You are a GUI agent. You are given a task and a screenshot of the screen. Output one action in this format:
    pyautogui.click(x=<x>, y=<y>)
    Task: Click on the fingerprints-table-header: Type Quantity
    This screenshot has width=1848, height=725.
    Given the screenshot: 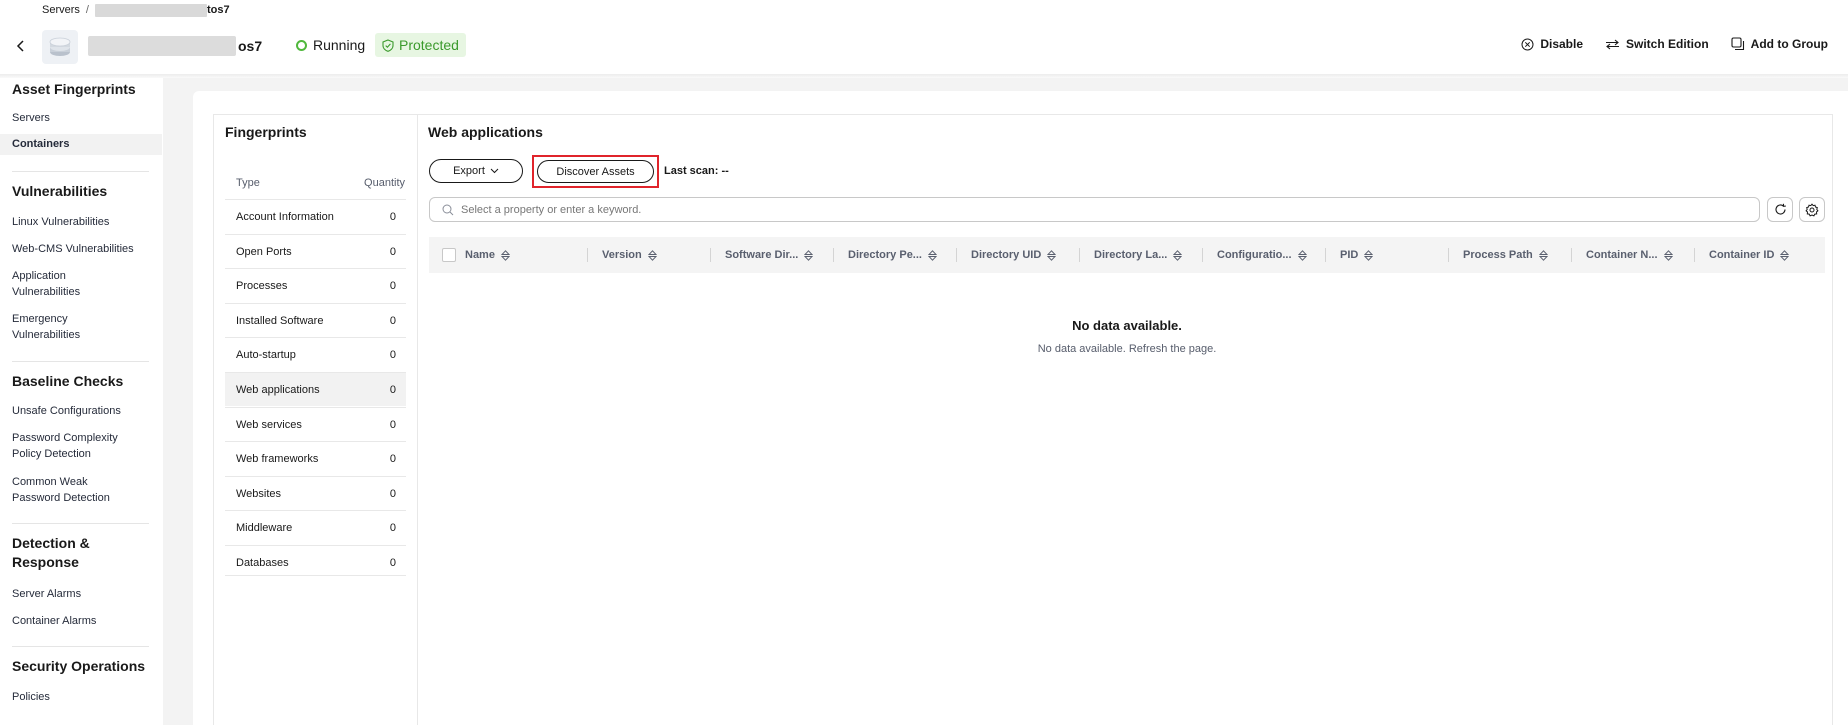 What is the action you would take?
    pyautogui.click(x=315, y=183)
    